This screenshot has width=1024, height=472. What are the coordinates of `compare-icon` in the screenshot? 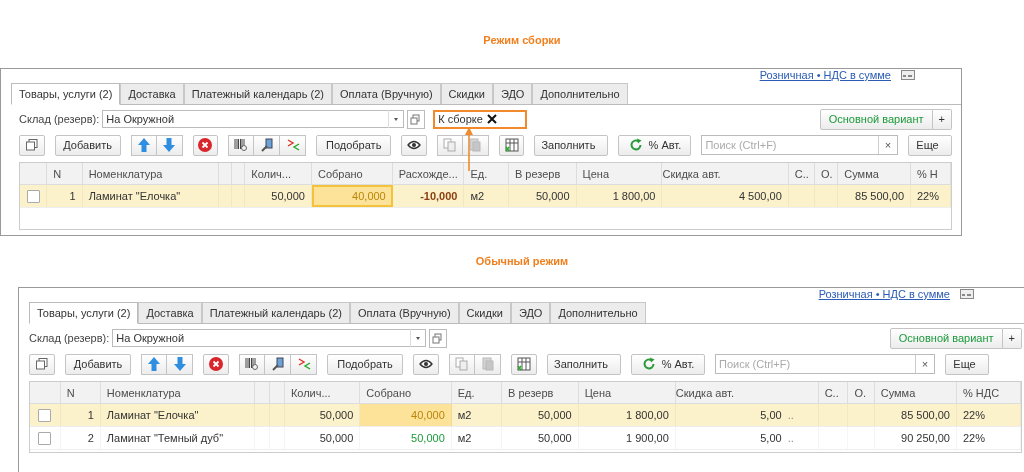 It's located at (292, 145).